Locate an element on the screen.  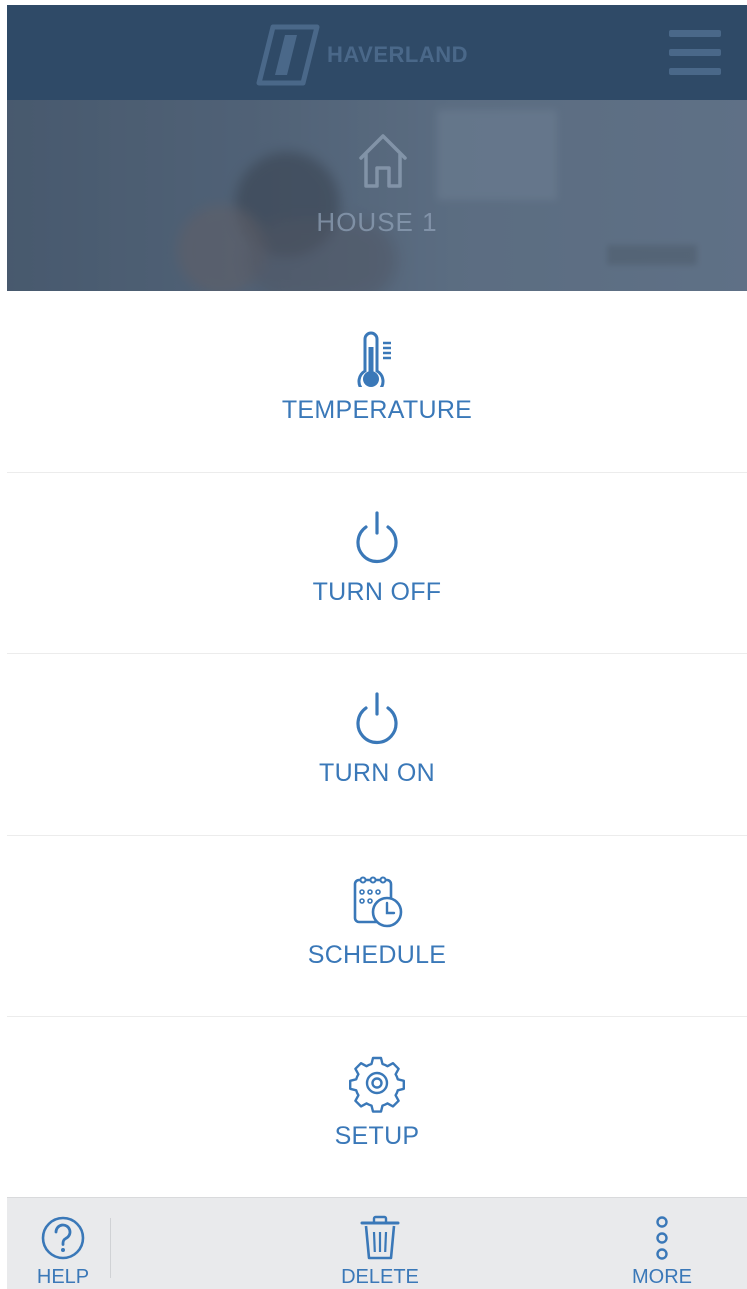
setup-button: SETUP is located at coordinates (377, 1108).